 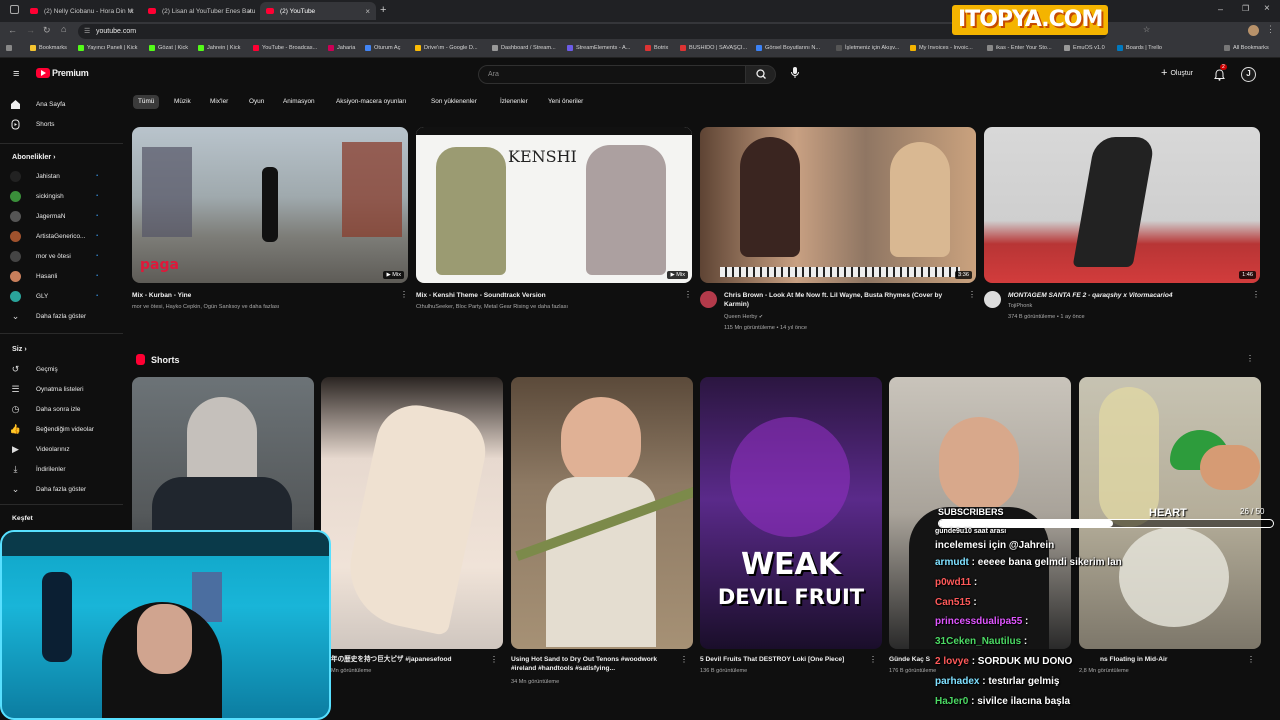 What do you see at coordinates (1146, 29) in the screenshot?
I see `star-icon: ☆` at bounding box center [1146, 29].